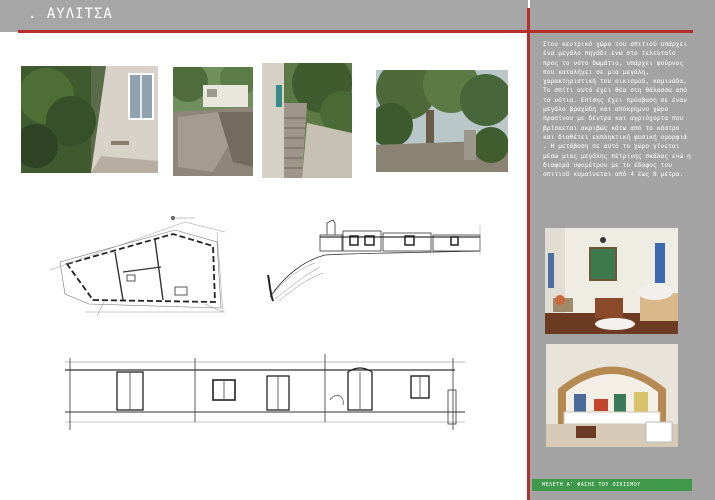 The width and height of the screenshot is (715, 500). I want to click on floor-plan-sketch, so click(140, 266).